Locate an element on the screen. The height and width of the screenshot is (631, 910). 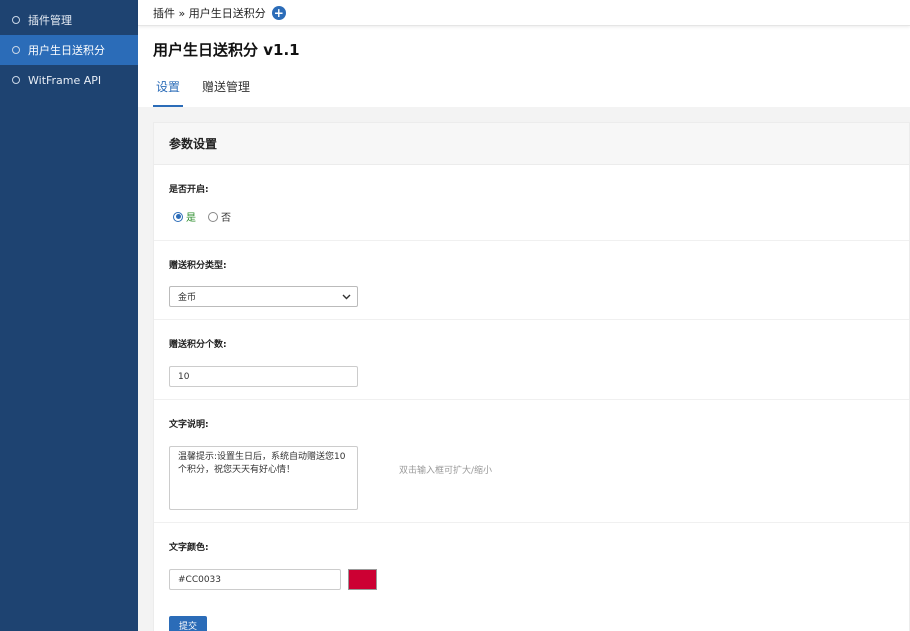
enable-label: 是否开启: is located at coordinates (189, 190).